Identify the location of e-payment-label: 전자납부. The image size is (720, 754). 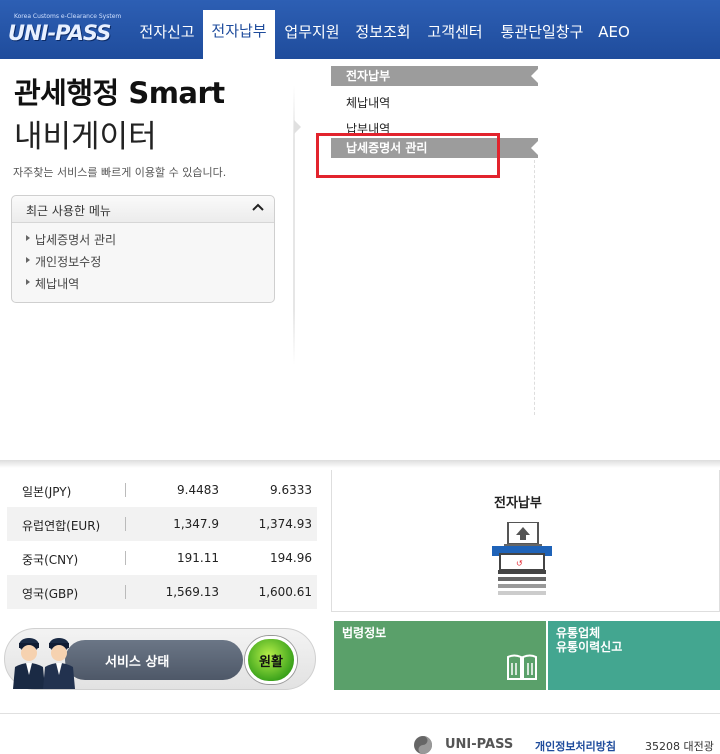
(518, 503).